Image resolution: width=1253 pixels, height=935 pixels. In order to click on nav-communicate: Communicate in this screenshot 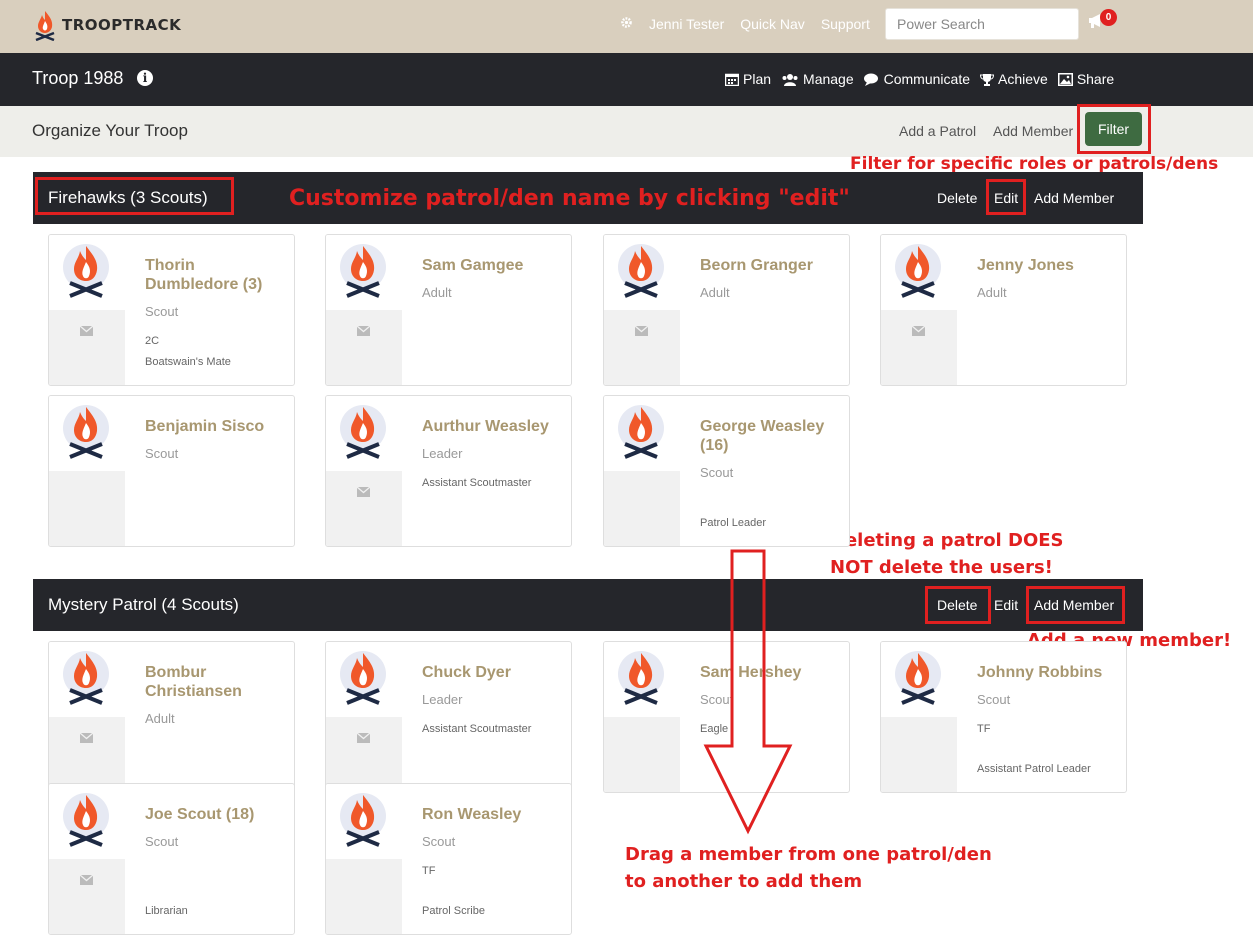, I will do `click(916, 79)`.